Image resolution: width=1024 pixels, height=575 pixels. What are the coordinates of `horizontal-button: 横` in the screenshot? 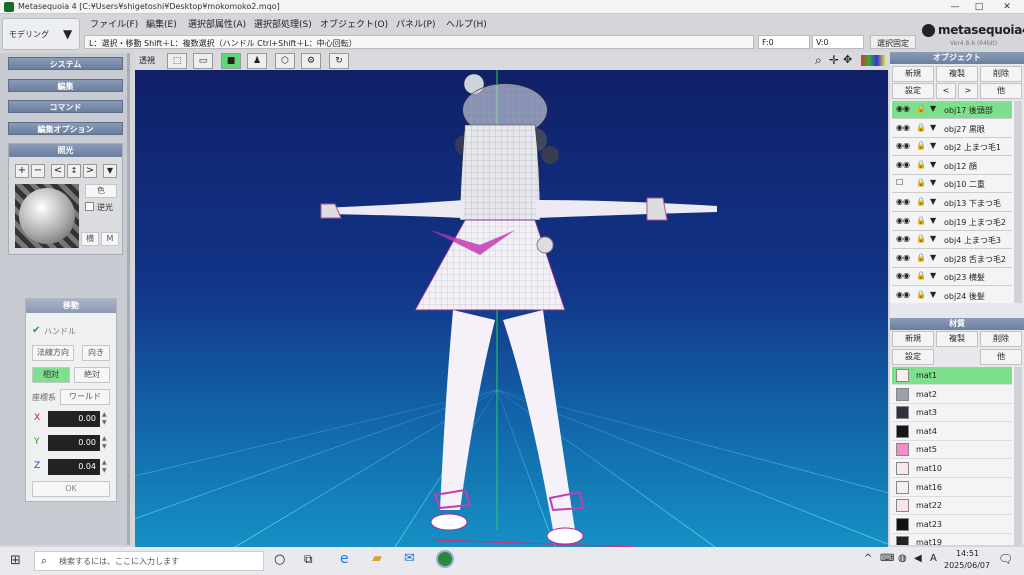 It's located at (90, 239).